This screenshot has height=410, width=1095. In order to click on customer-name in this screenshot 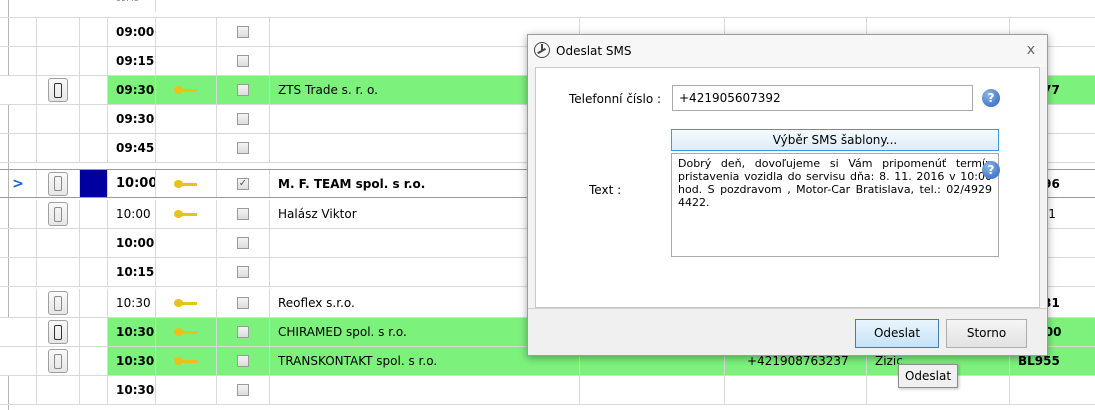, I will do `click(425, 390)`.